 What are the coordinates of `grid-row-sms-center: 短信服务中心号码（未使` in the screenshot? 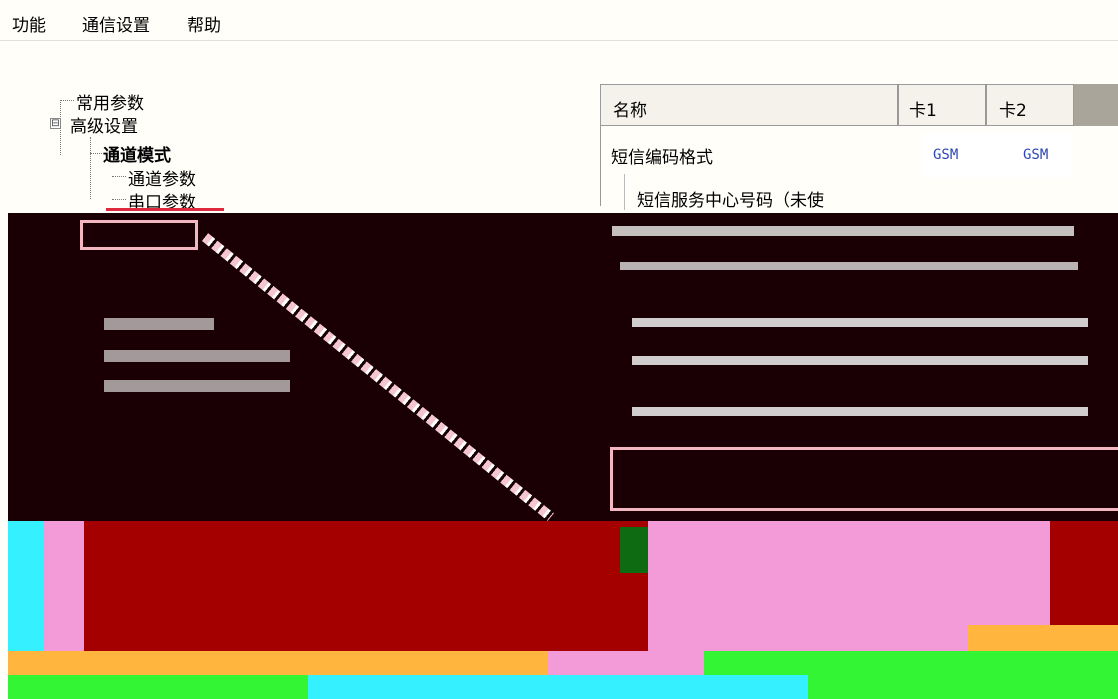 It's located at (730, 198).